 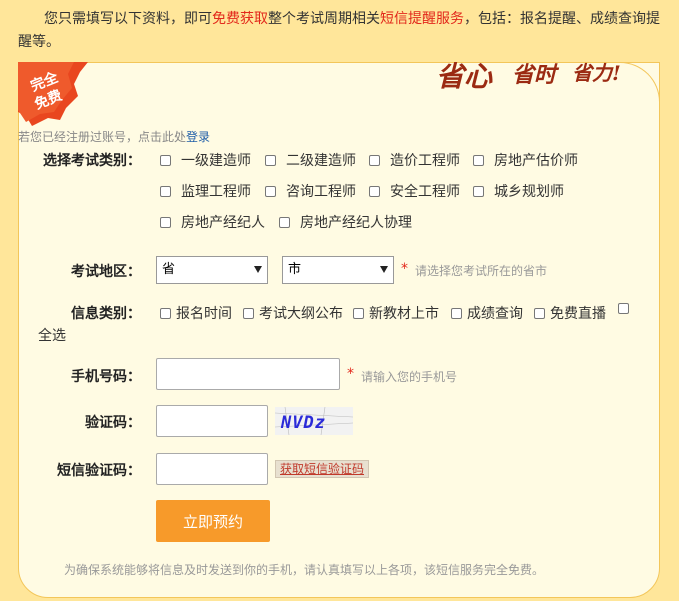 What do you see at coordinates (295, 269) in the screenshot?
I see `city-value: 市` at bounding box center [295, 269].